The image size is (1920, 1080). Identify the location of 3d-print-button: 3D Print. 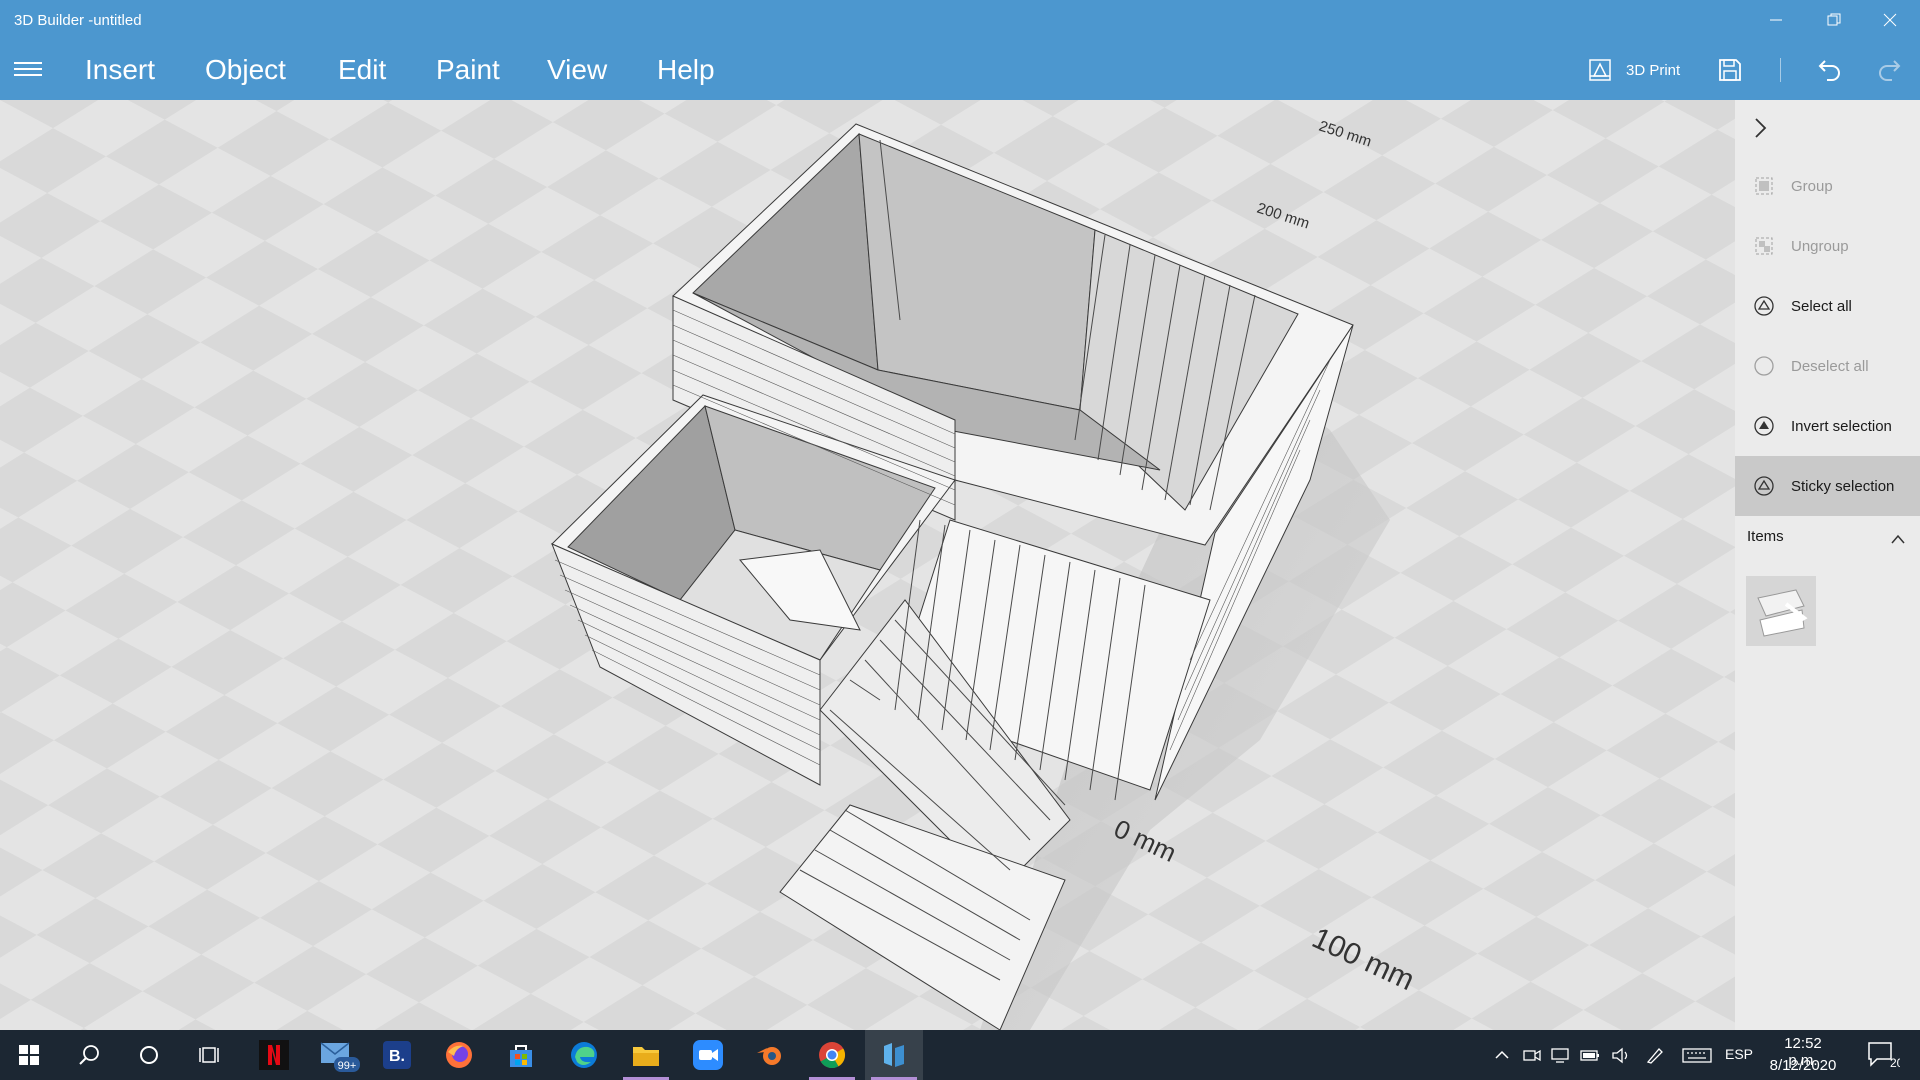
(1634, 70).